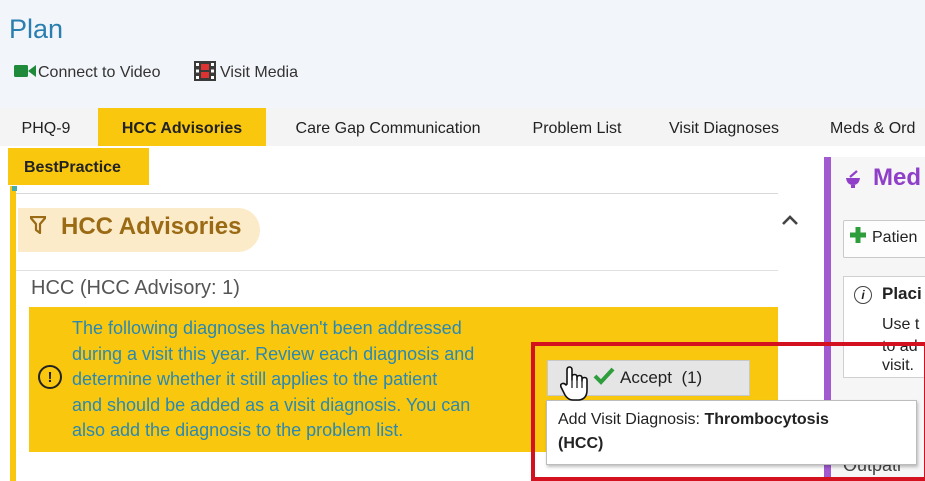  Describe the element at coordinates (901, 324) in the screenshot. I see `info-card-line: Use t` at that location.